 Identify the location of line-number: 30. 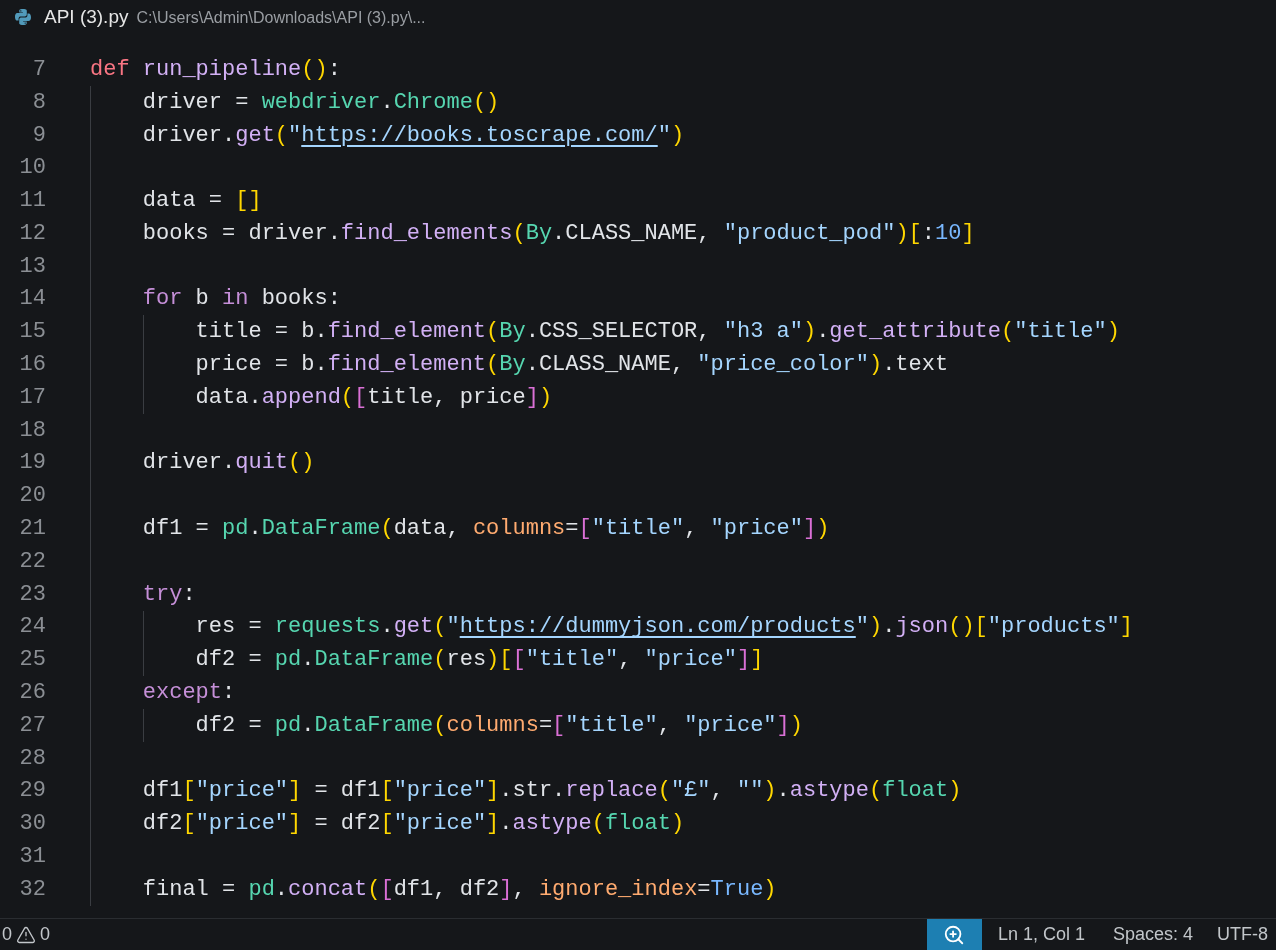
(32, 824).